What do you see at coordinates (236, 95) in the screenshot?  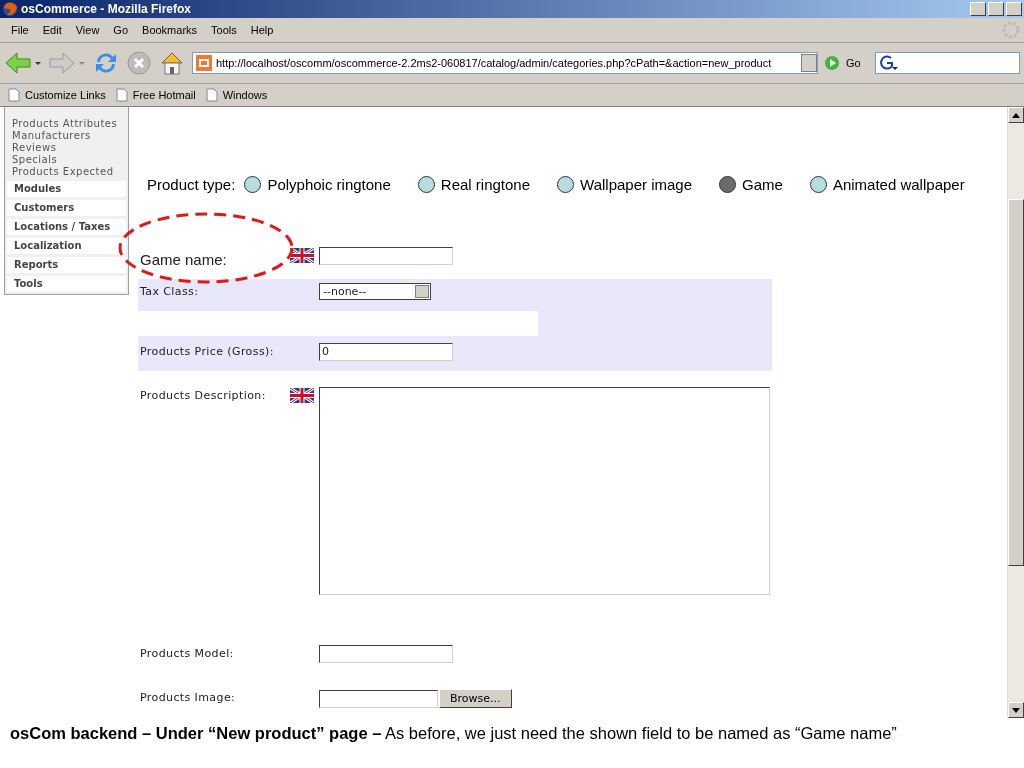 I see `bookmark-link: Windows` at bounding box center [236, 95].